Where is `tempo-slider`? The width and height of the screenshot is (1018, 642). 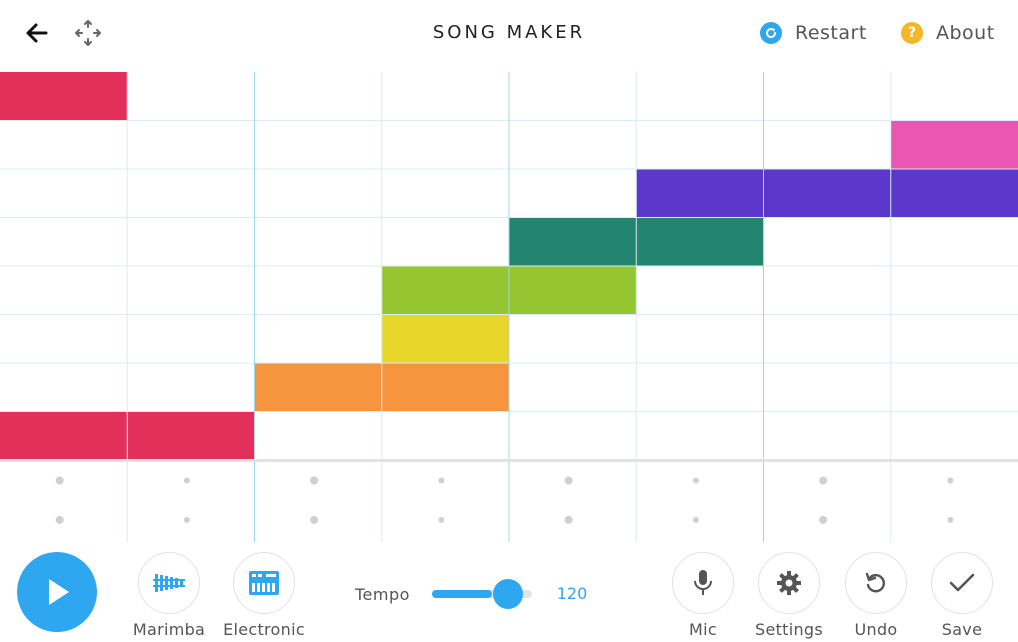 tempo-slider is located at coordinates (482, 594).